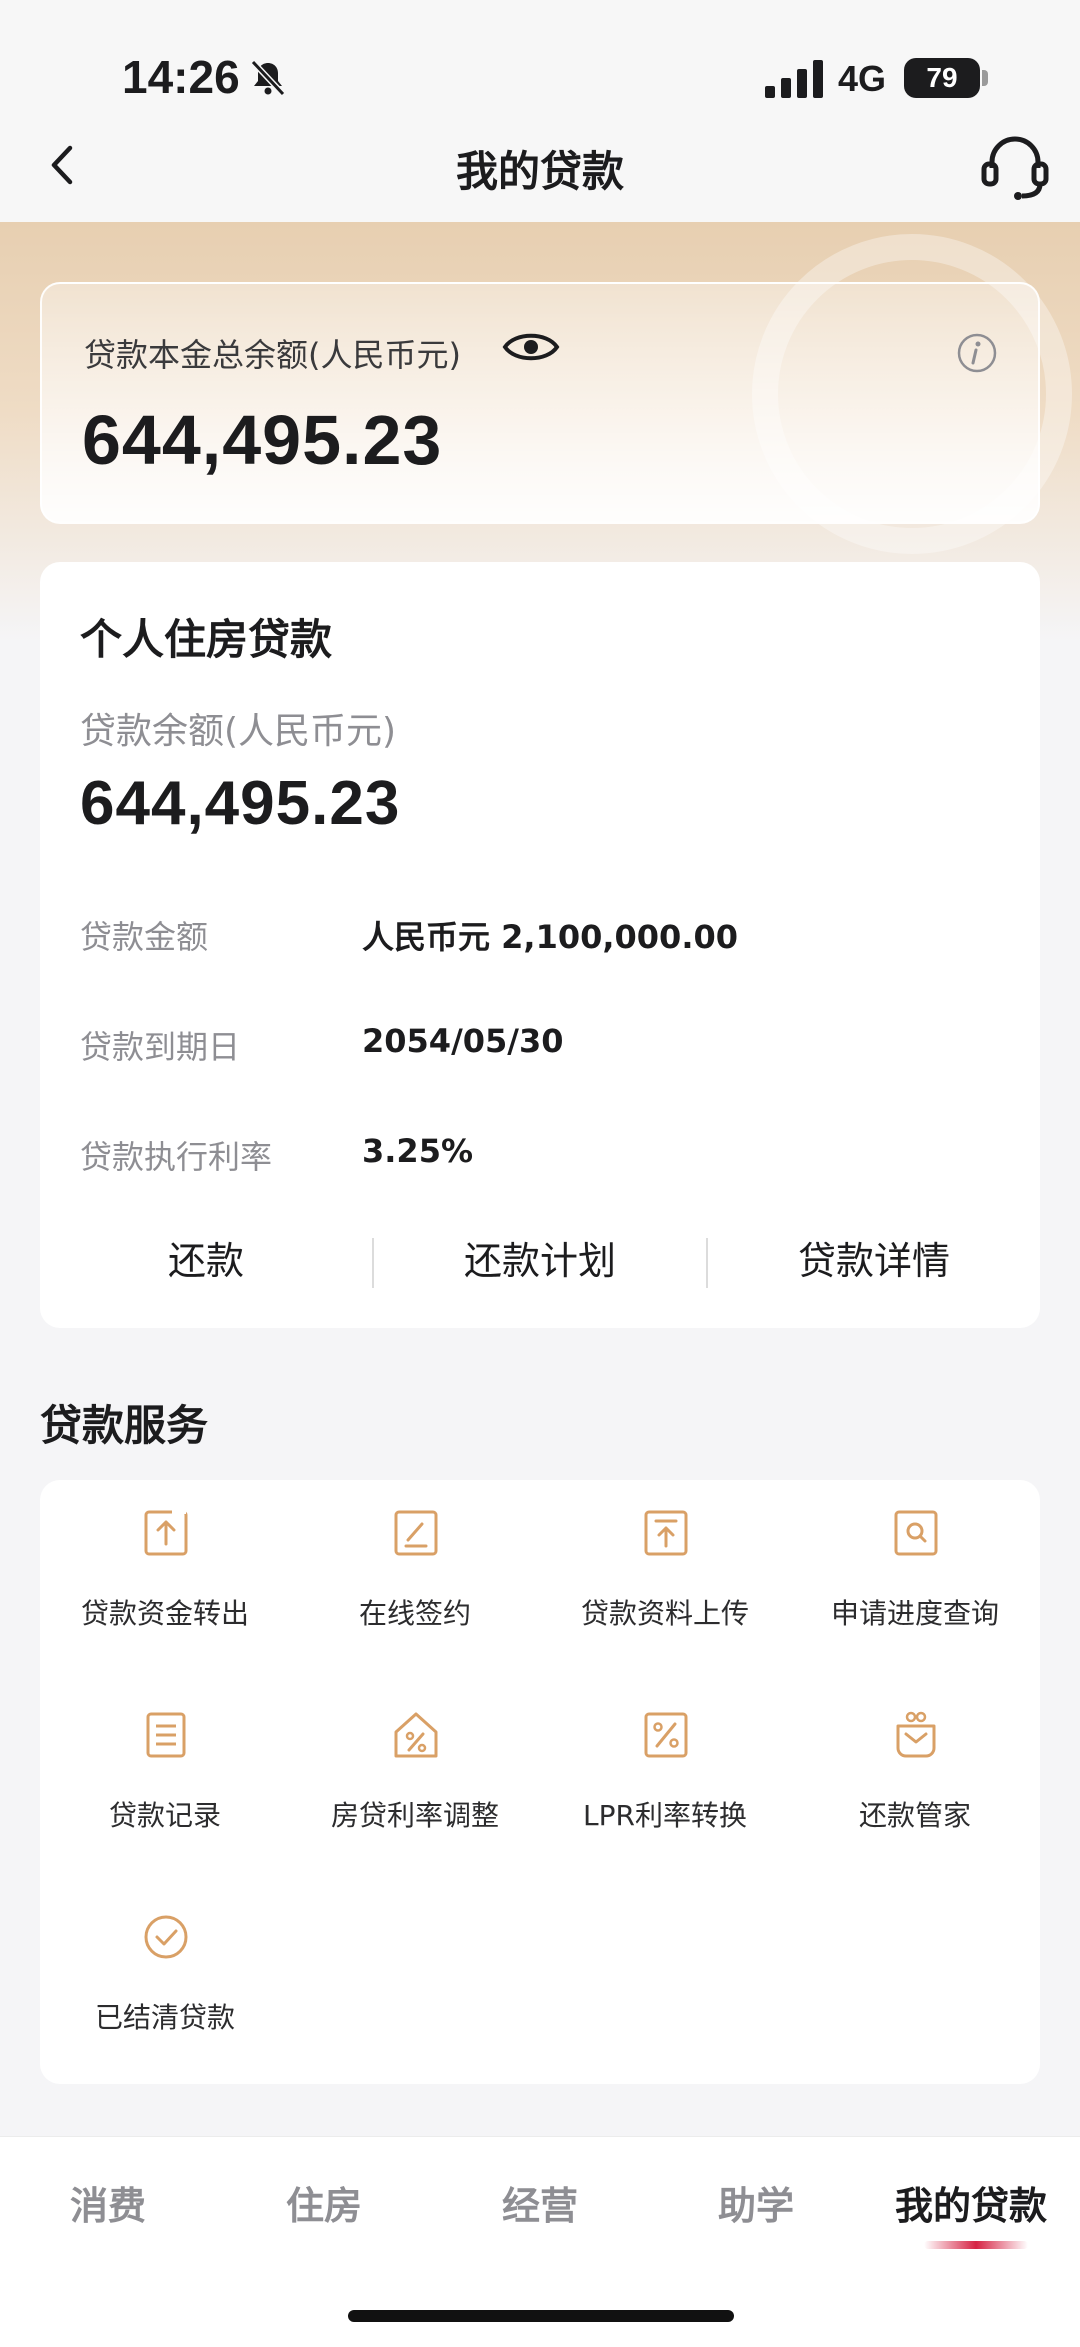  I want to click on eye-icon, so click(531, 347).